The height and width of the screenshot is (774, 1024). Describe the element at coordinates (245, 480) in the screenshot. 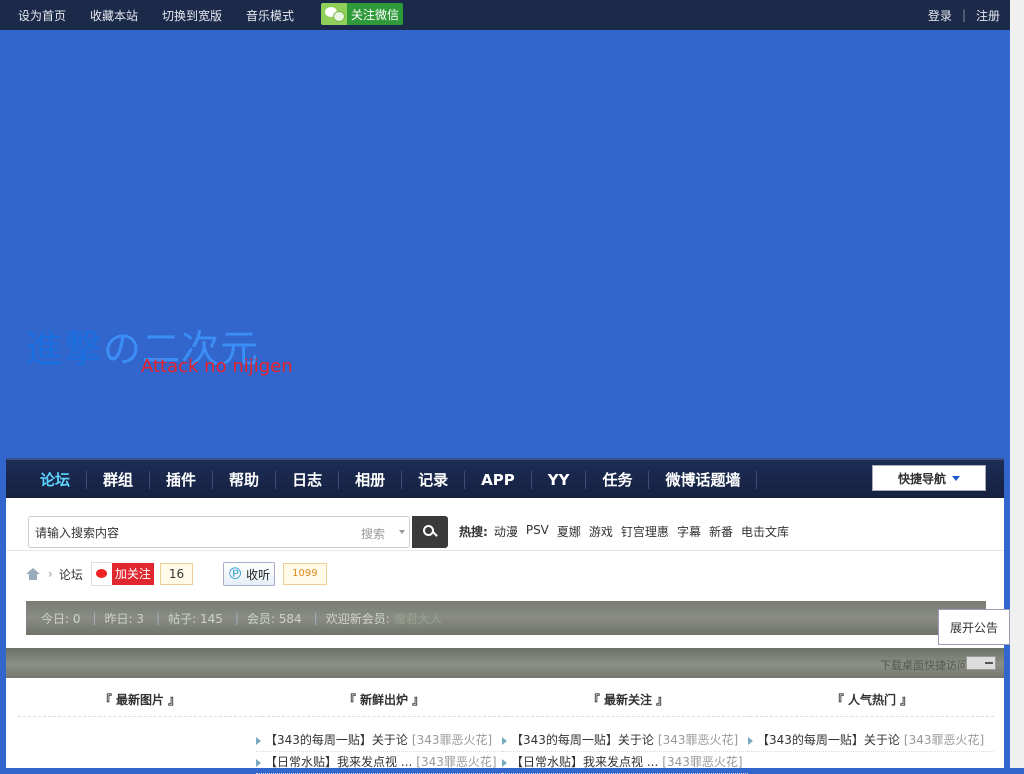

I see `nav-help: 帮助` at that location.